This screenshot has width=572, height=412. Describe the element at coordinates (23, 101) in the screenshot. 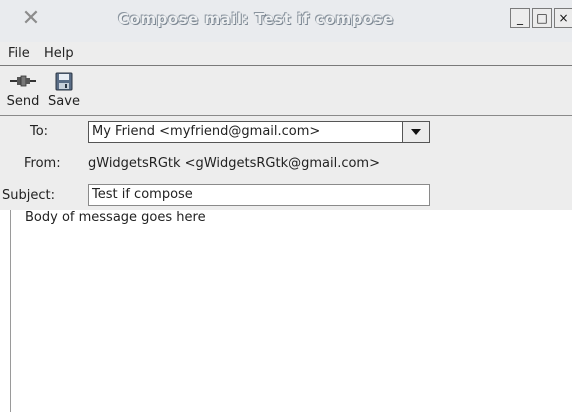

I see `send-label: Send` at that location.